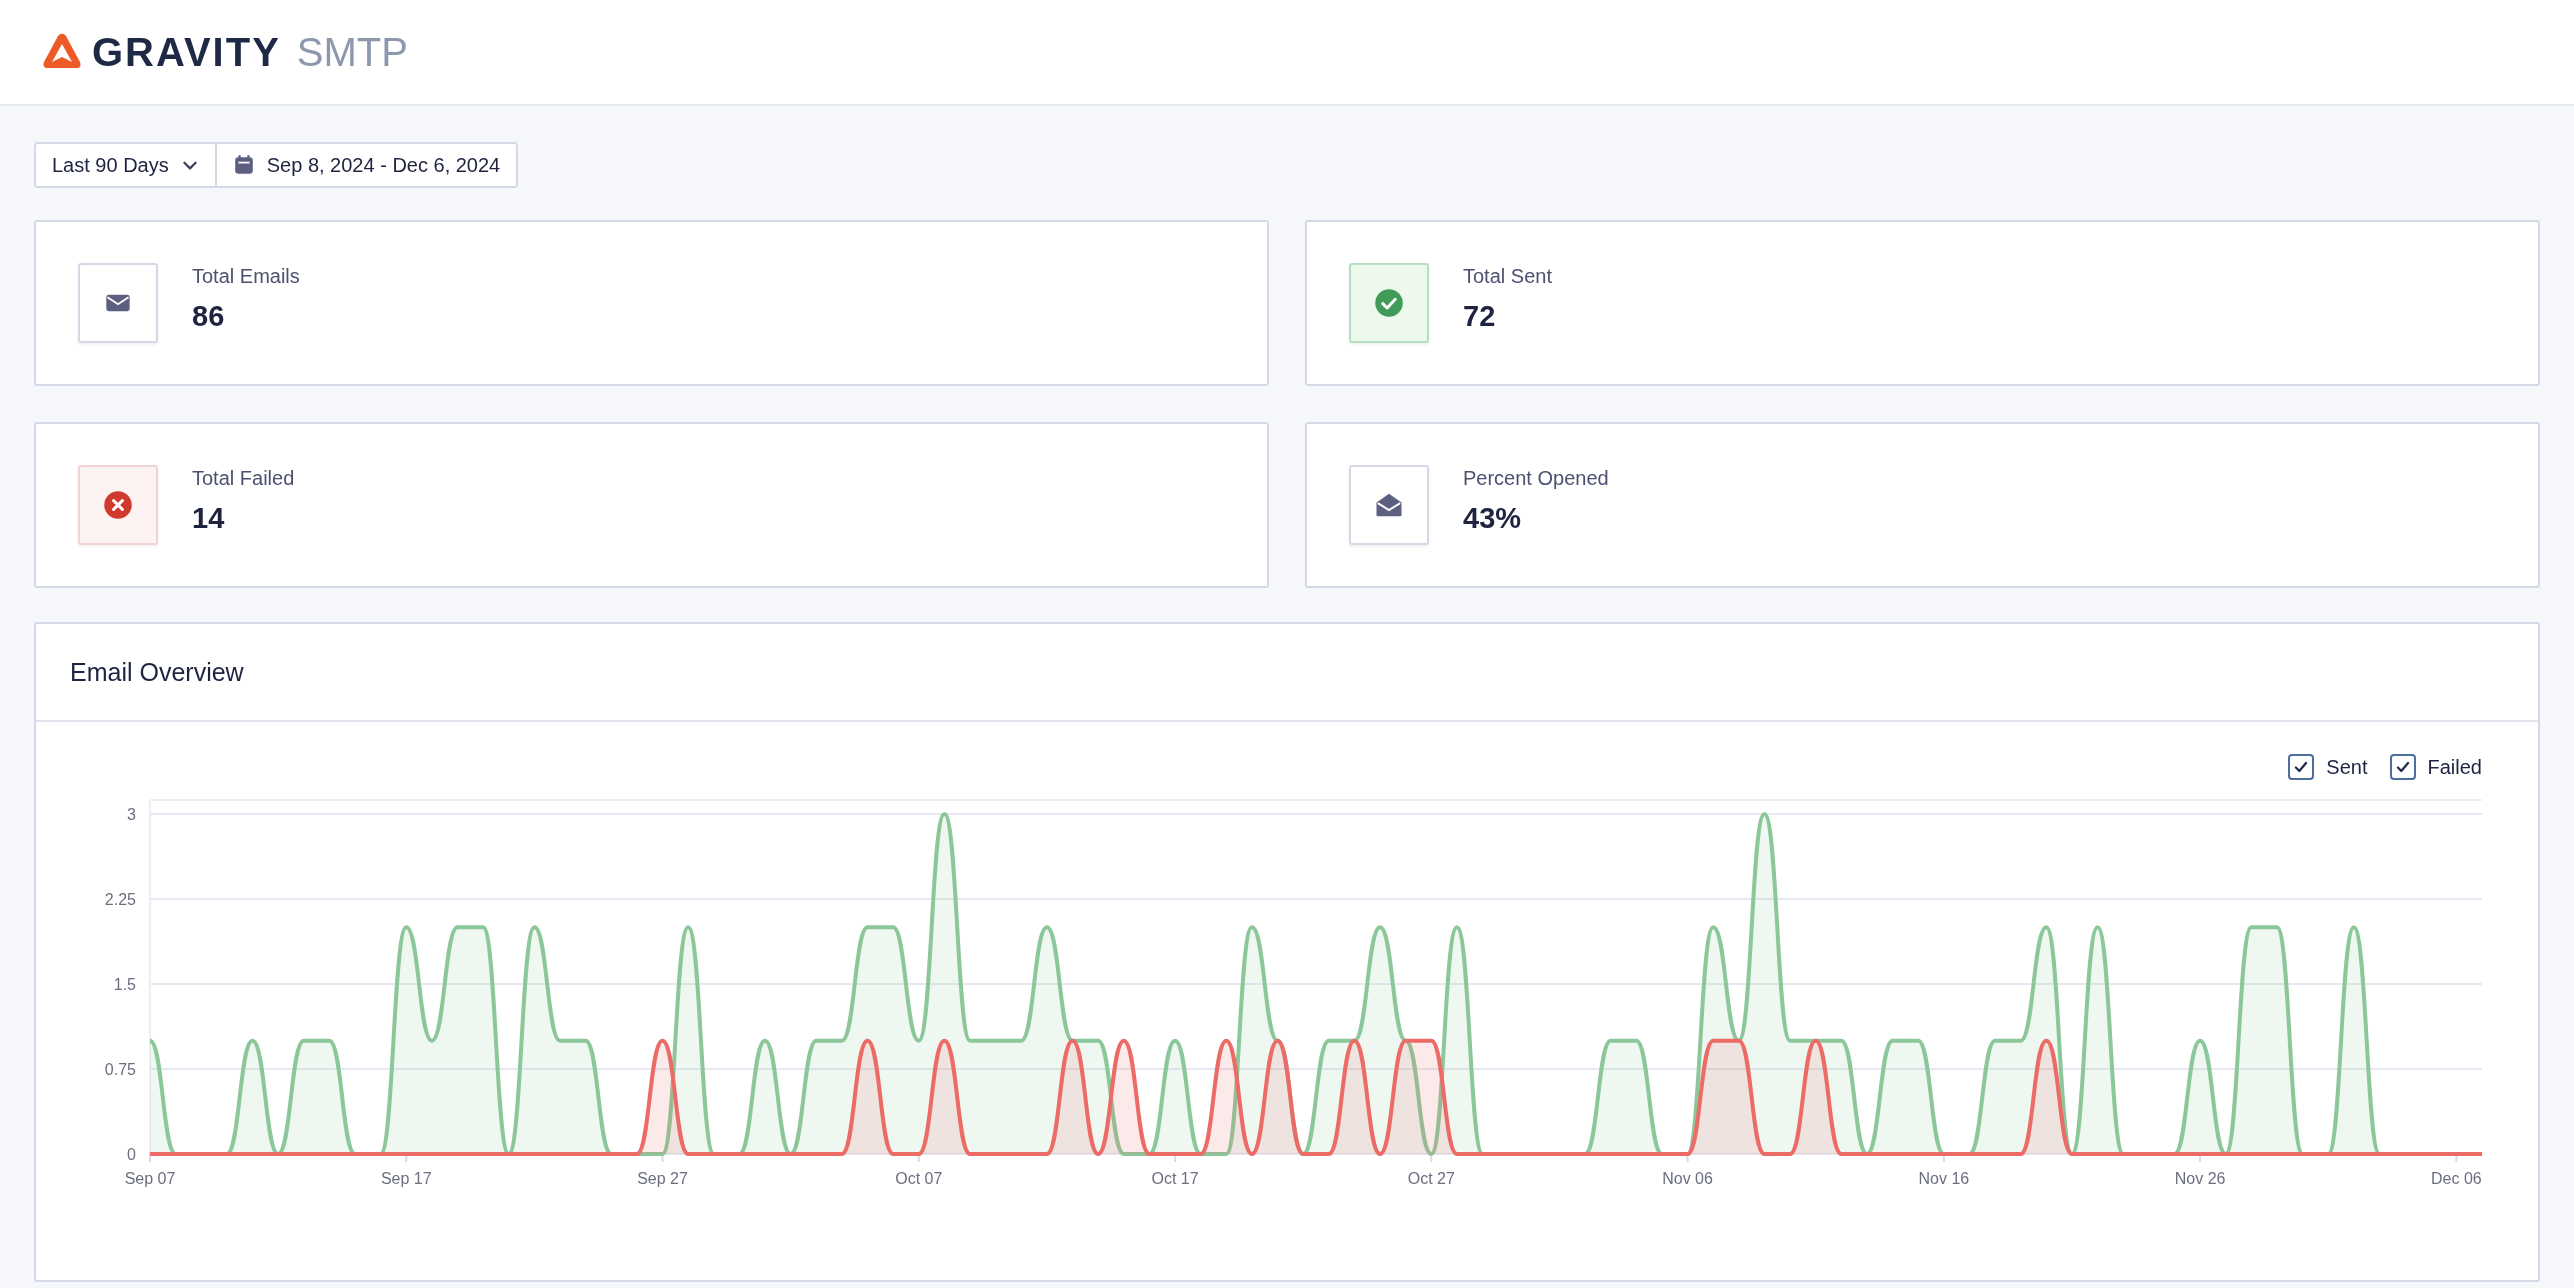  Describe the element at coordinates (1536, 478) in the screenshot. I see `stat-label: Percent Opened` at that location.